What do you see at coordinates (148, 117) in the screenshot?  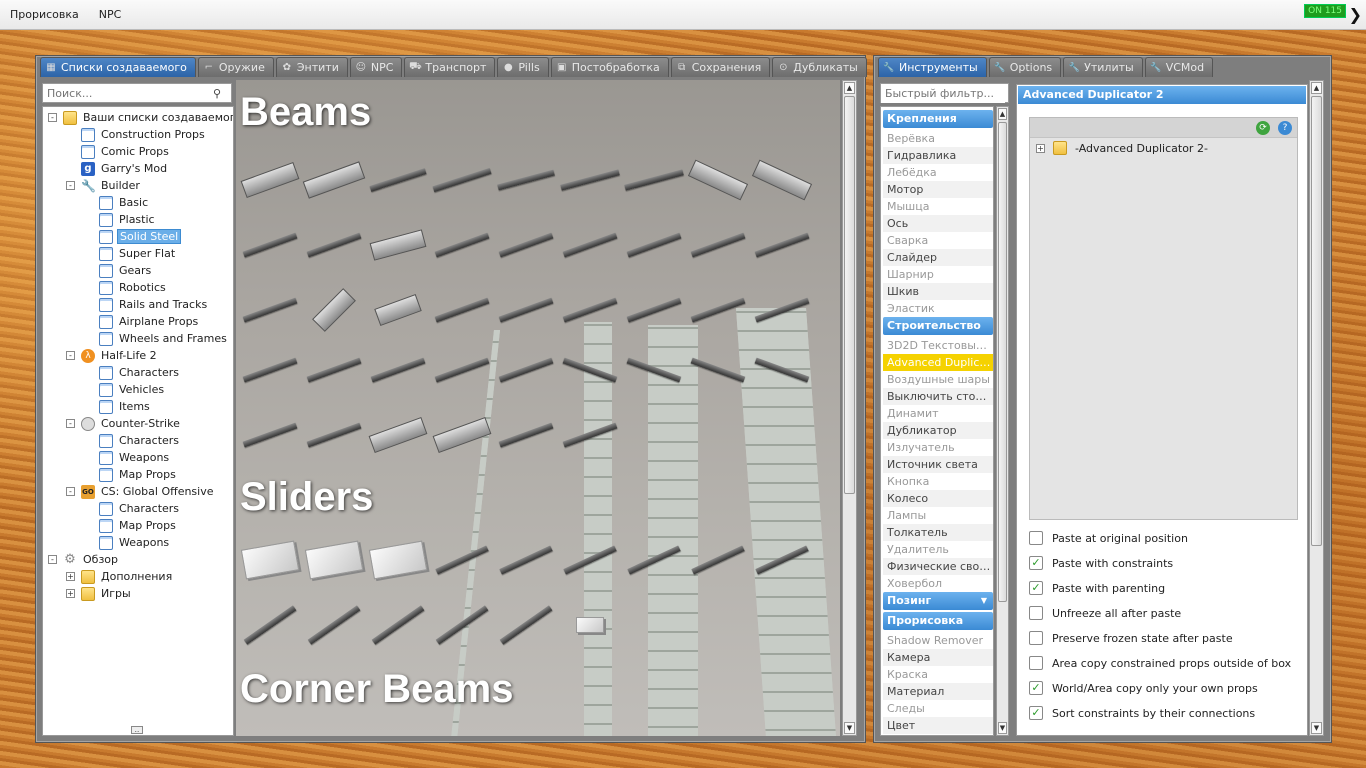 I see `tree-node: Ваши списки создаваемого` at bounding box center [148, 117].